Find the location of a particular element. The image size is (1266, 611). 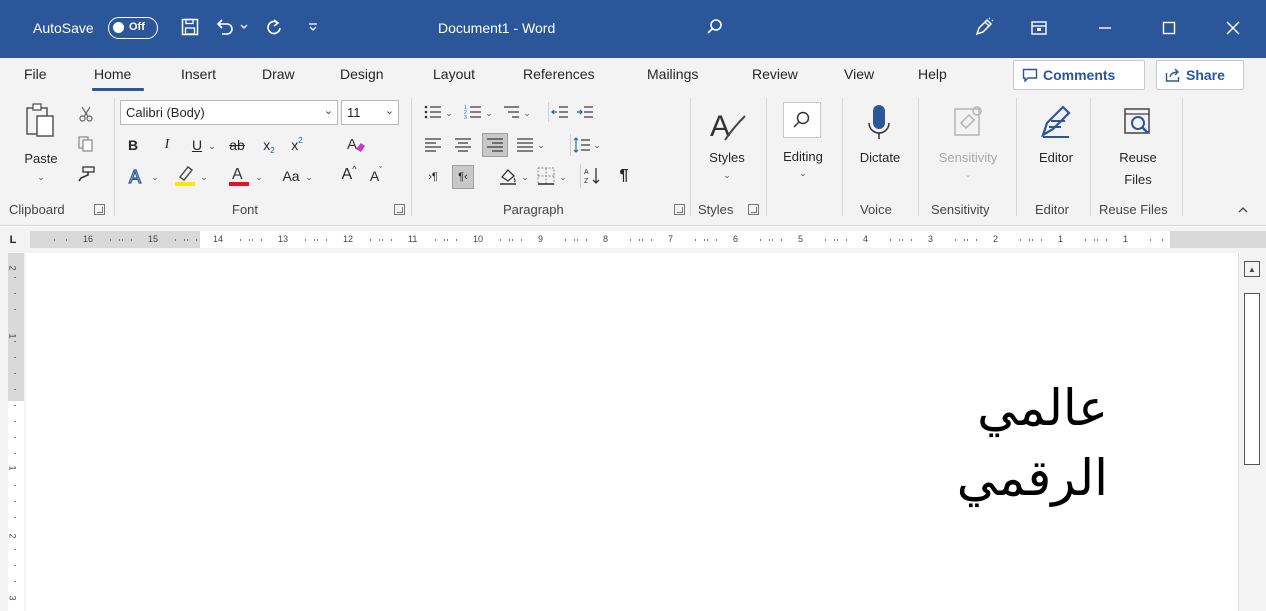

copy-icon is located at coordinates (86, 144).